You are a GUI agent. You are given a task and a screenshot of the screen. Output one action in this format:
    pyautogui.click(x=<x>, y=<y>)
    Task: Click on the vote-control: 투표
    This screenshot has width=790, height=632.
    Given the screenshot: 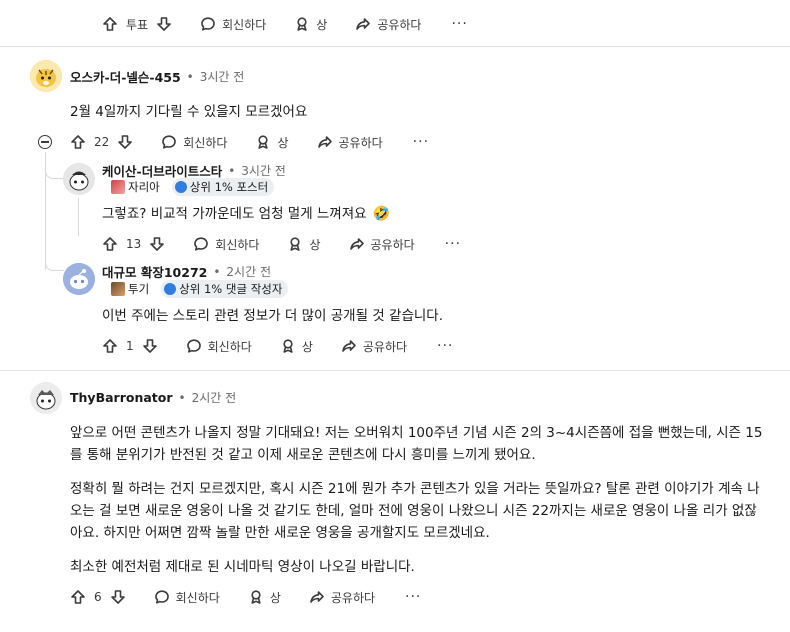 What is the action you would take?
    pyautogui.click(x=137, y=24)
    